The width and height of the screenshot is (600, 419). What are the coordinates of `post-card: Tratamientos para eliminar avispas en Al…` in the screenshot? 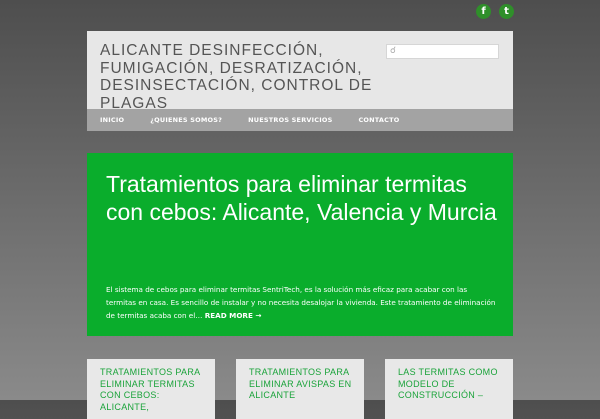 It's located at (300, 389).